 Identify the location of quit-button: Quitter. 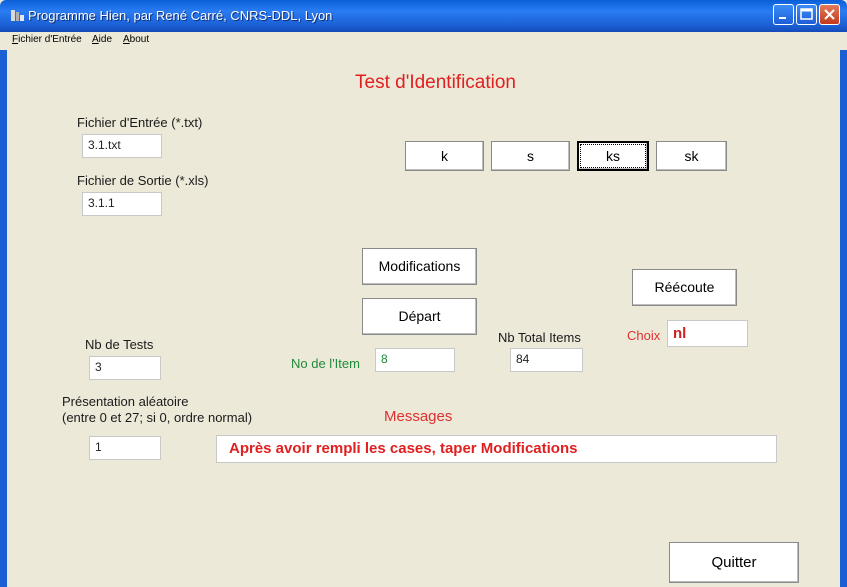
(734, 562).